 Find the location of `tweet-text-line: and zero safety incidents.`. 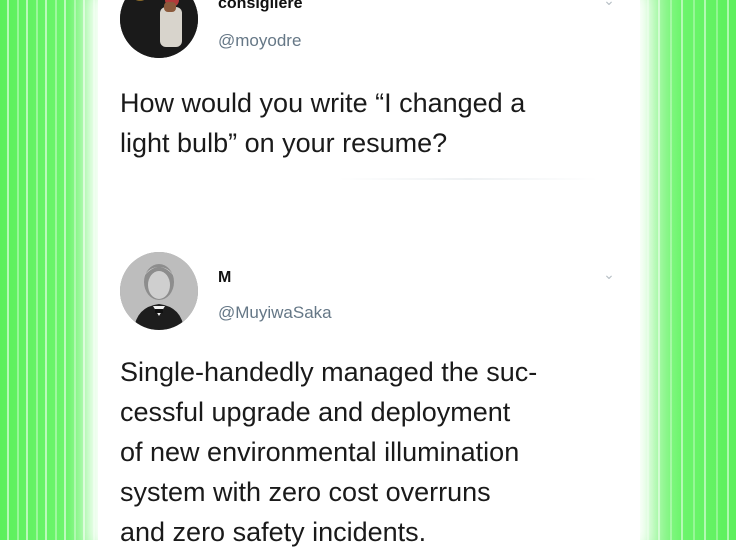

tweet-text-line: and zero safety incidents. is located at coordinates (273, 532).